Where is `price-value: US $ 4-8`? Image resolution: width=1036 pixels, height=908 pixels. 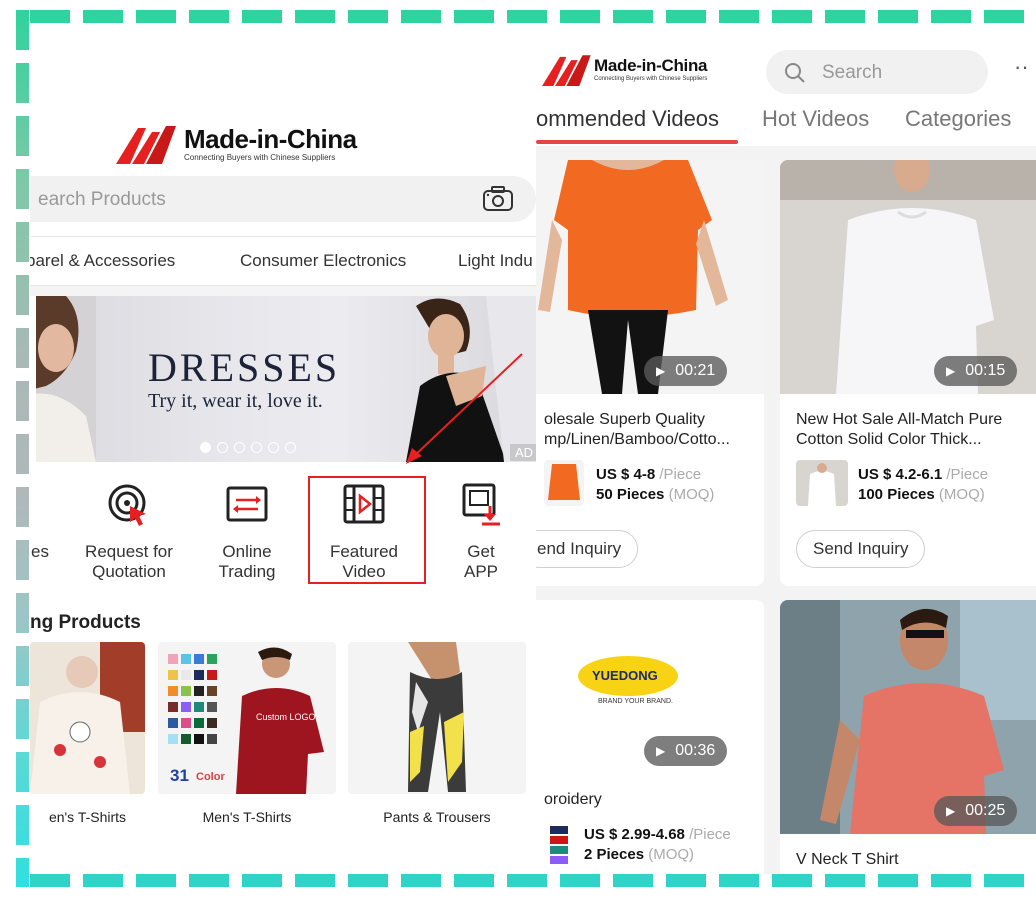
price-value: US $ 4-8 is located at coordinates (626, 474).